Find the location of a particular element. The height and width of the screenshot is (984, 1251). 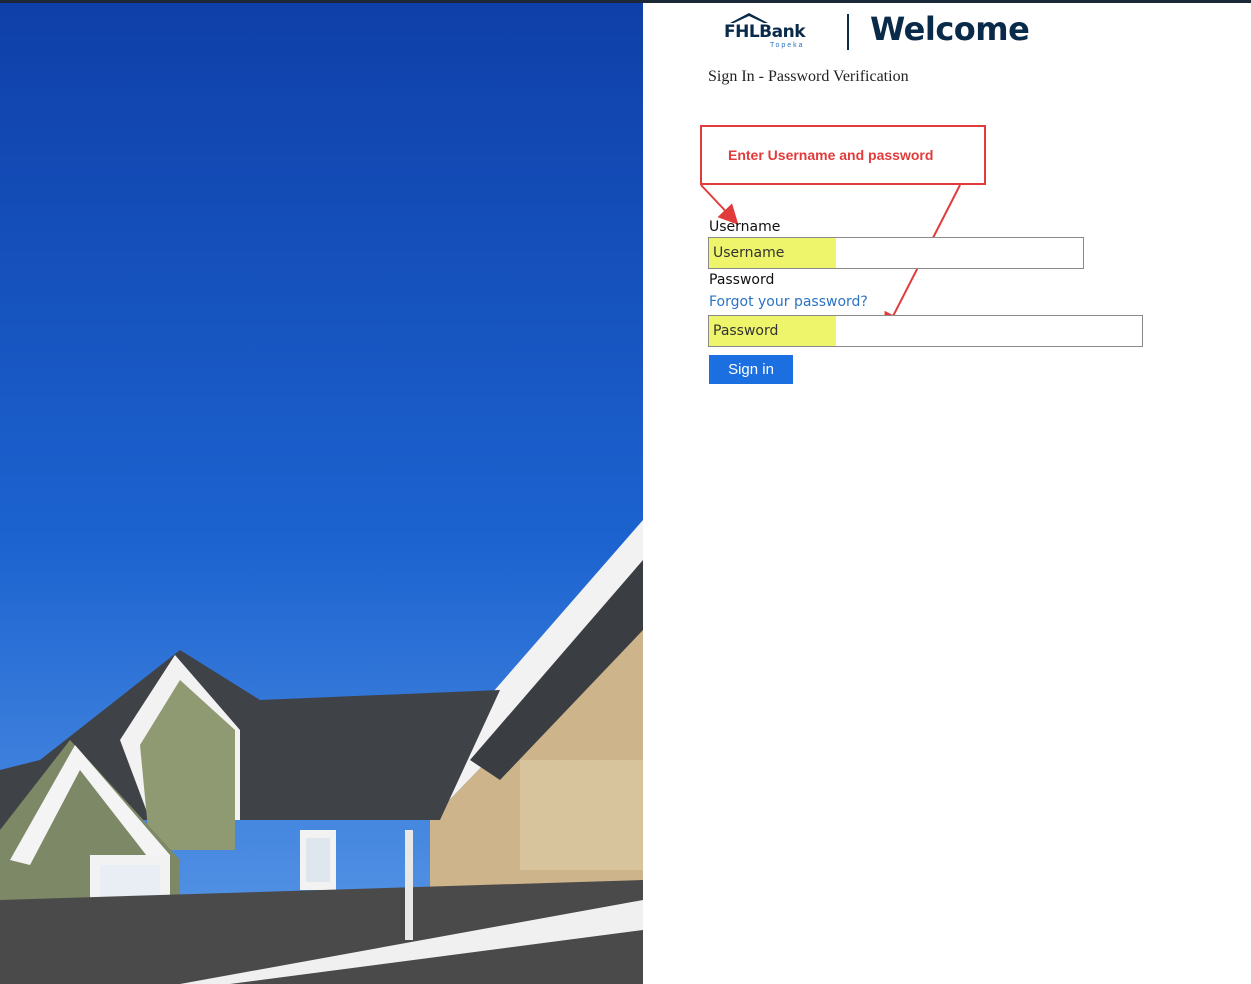

forgot-password-link: Forgot your password? is located at coordinates (788, 302).